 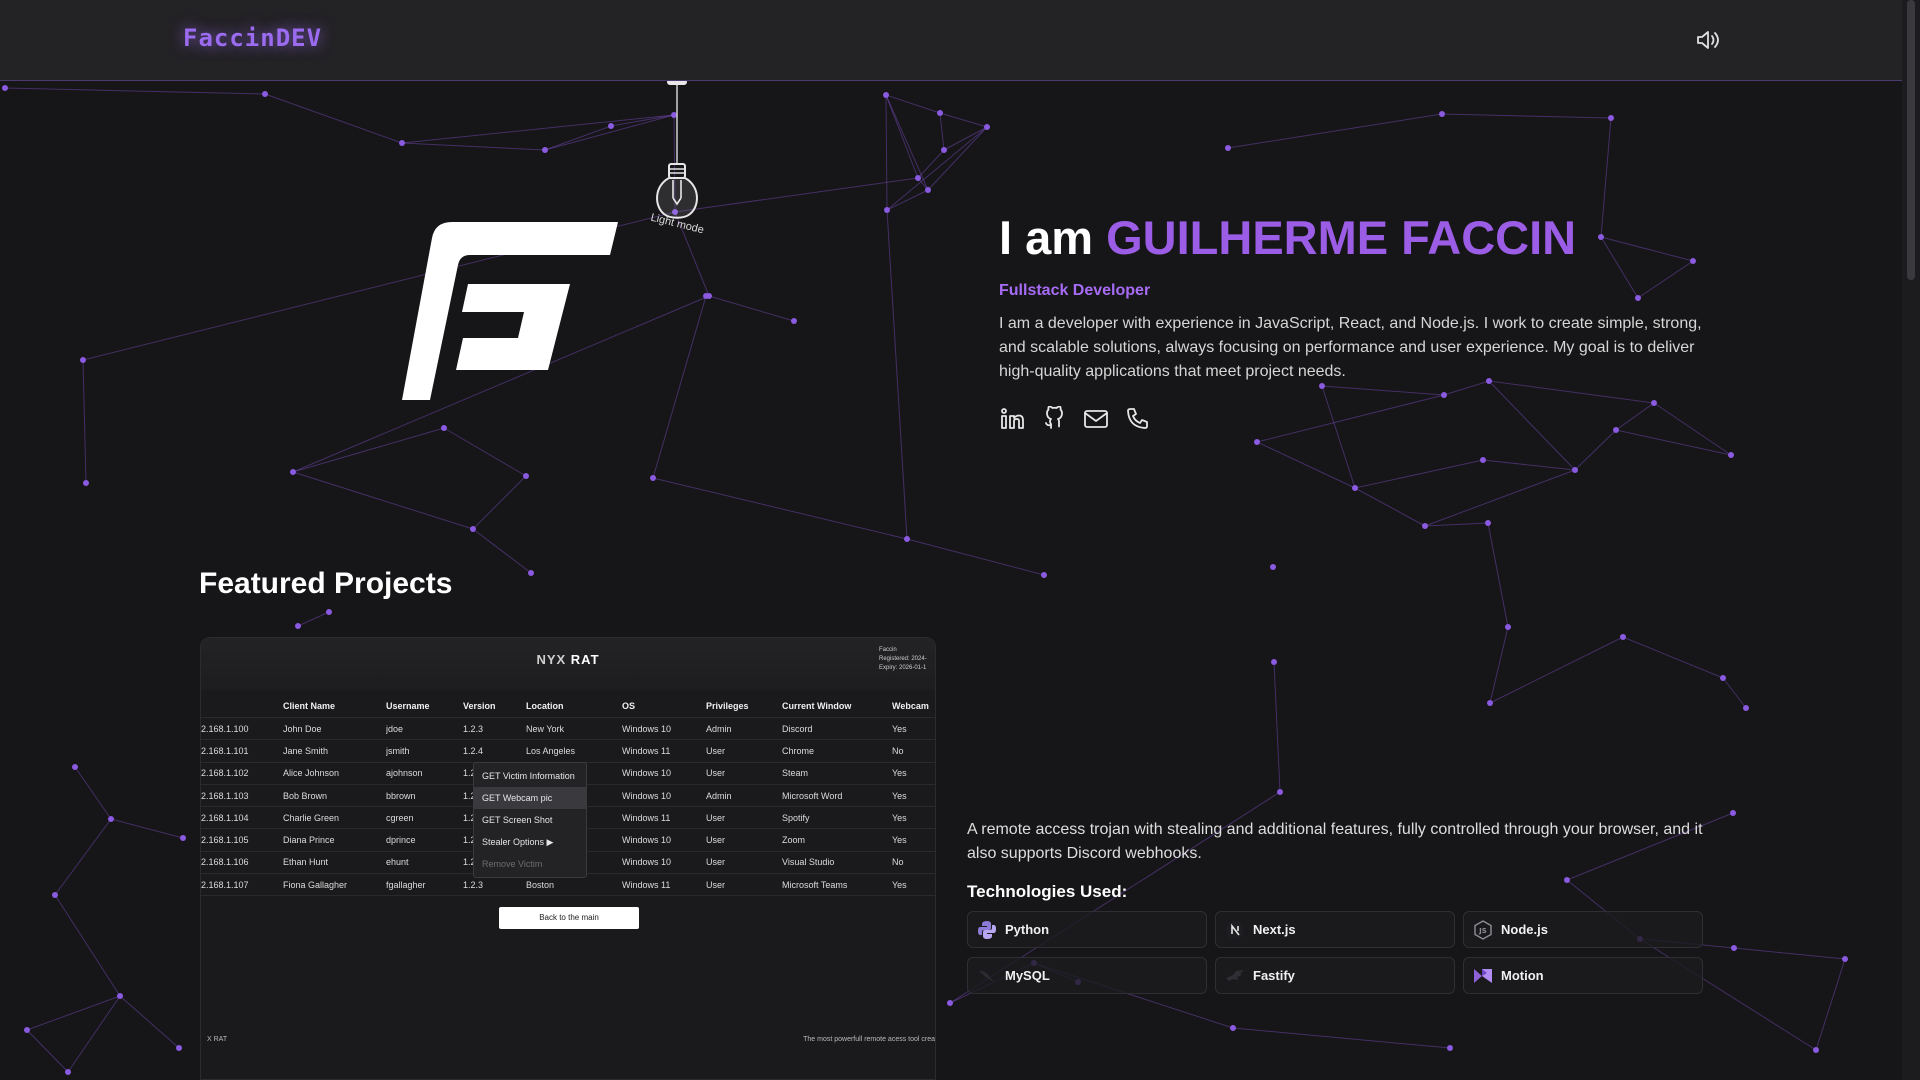 What do you see at coordinates (1708, 40) in the screenshot?
I see `sound-toggle-button` at bounding box center [1708, 40].